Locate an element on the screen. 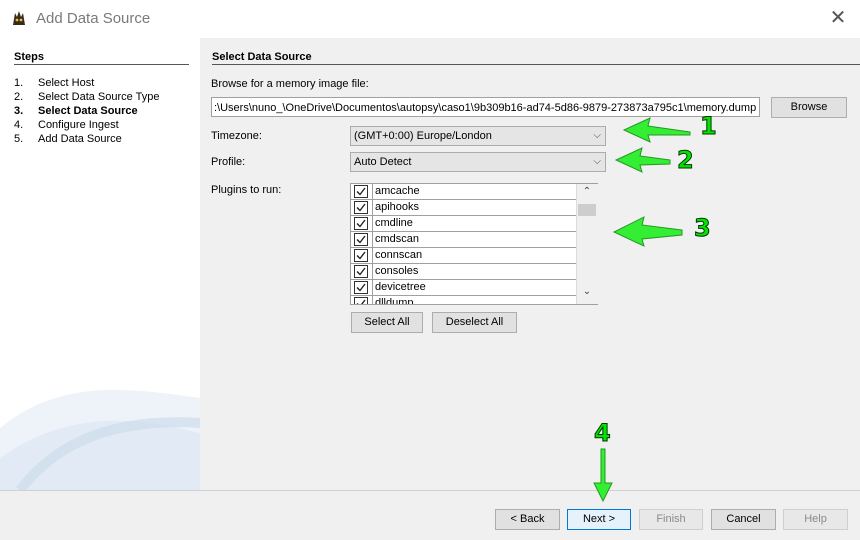 Image resolution: width=860 pixels, height=540 pixels. scroll-thumb is located at coordinates (587, 210).